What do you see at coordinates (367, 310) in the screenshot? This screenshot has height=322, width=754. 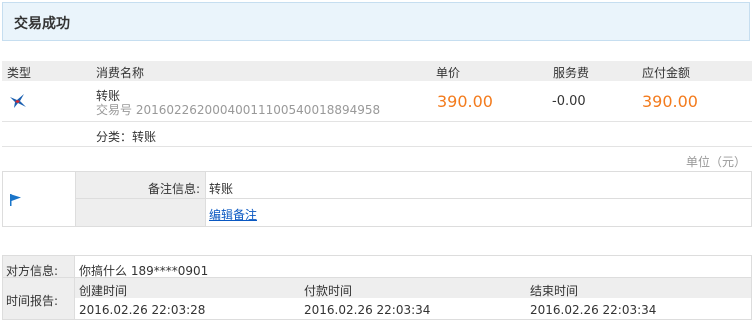 I see `paid-time: 2016.02.26 22:03:34` at bounding box center [367, 310].